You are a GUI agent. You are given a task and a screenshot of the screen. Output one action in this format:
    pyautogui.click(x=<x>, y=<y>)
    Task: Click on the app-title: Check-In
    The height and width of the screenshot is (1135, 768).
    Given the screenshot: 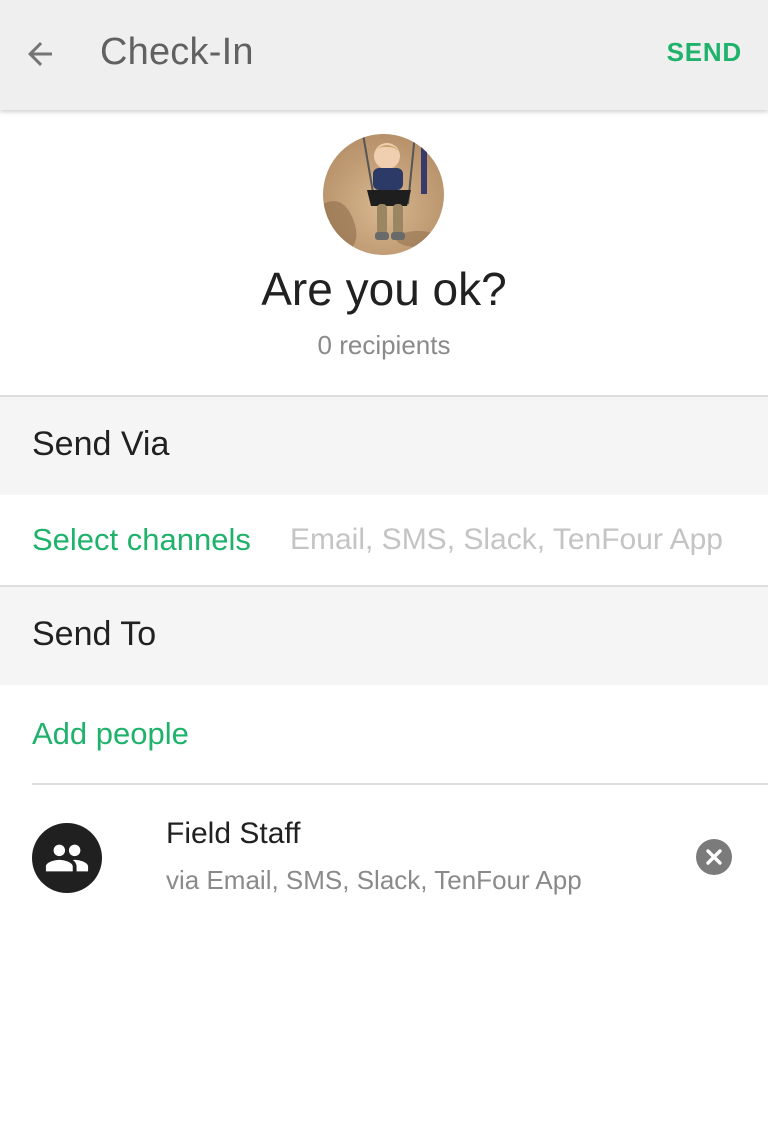 What is the action you would take?
    pyautogui.click(x=177, y=52)
    